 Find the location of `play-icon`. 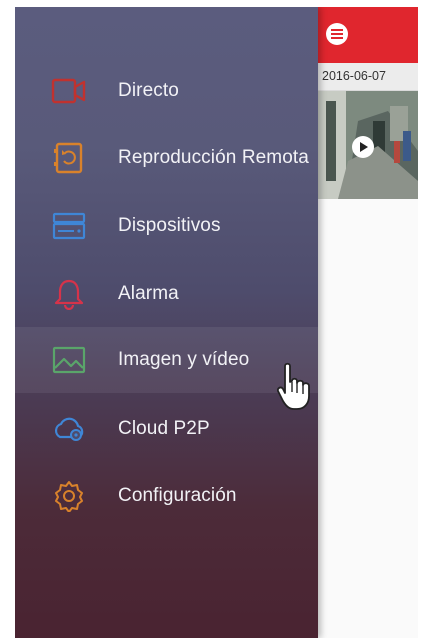

play-icon is located at coordinates (364, 147).